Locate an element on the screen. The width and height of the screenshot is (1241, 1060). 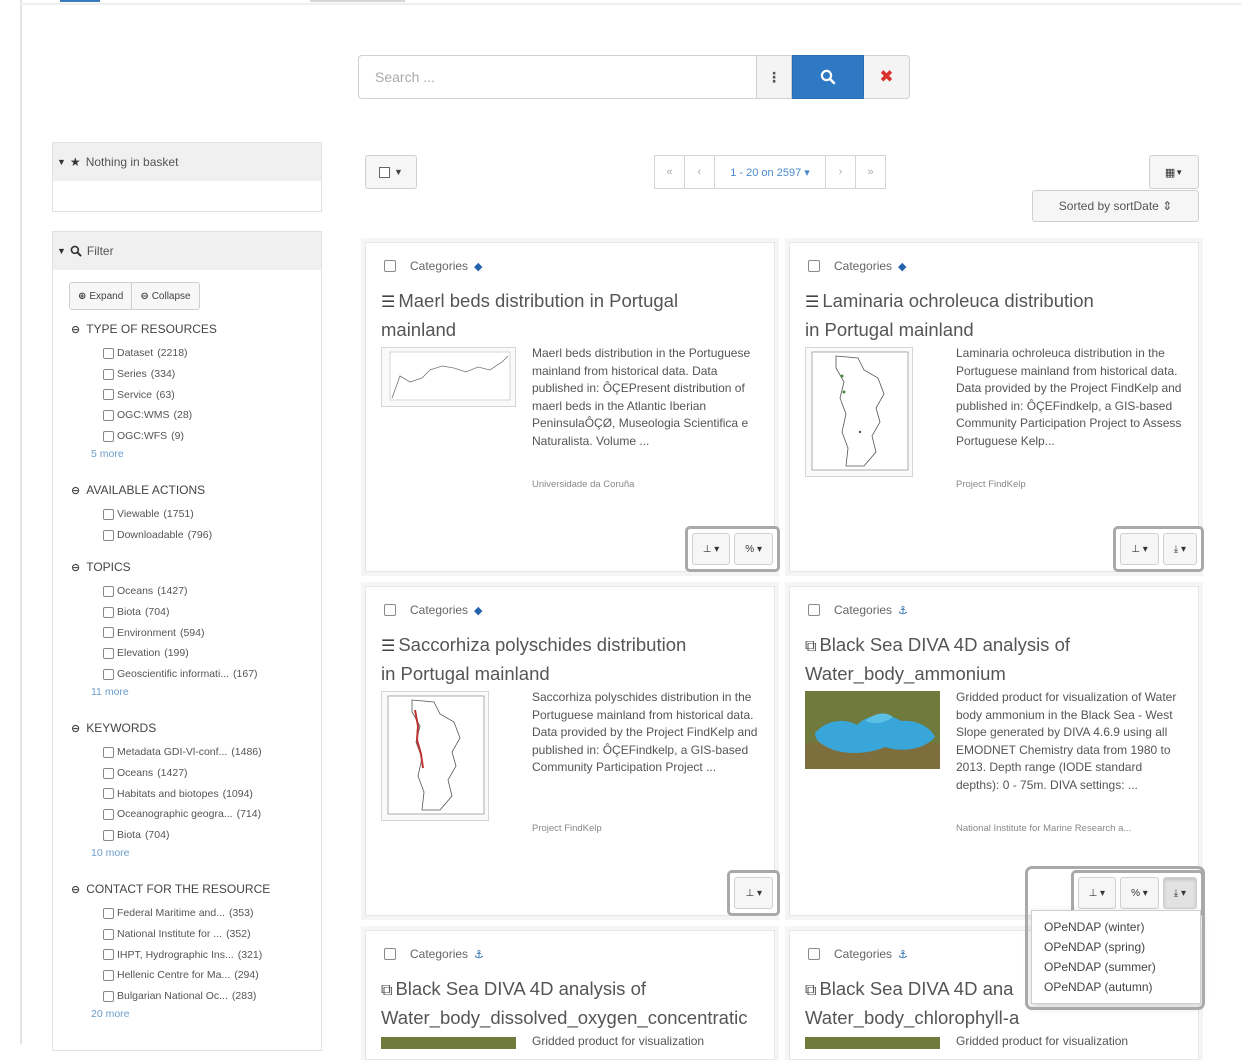
dropdown-item: OPeNDAP (summer) is located at coordinates (1116, 967).